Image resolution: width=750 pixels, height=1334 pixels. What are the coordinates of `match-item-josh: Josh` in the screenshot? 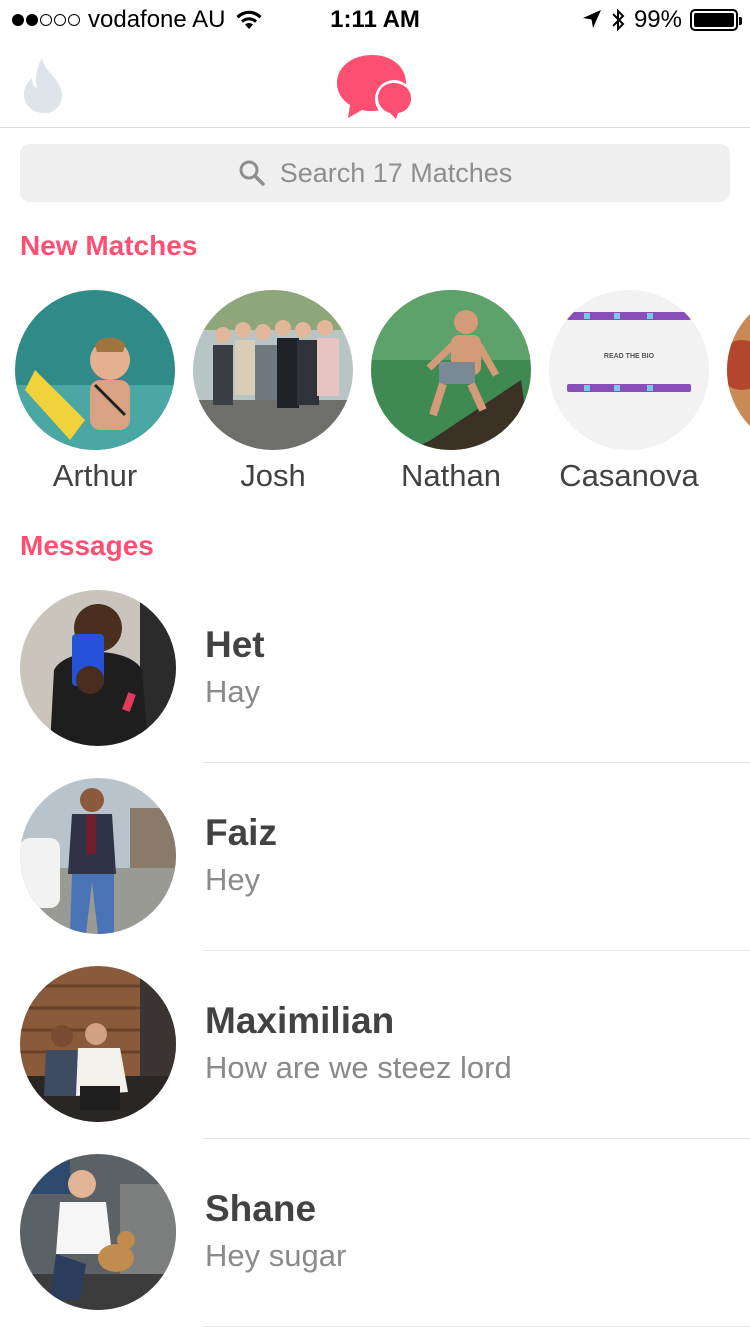 It's located at (273, 392).